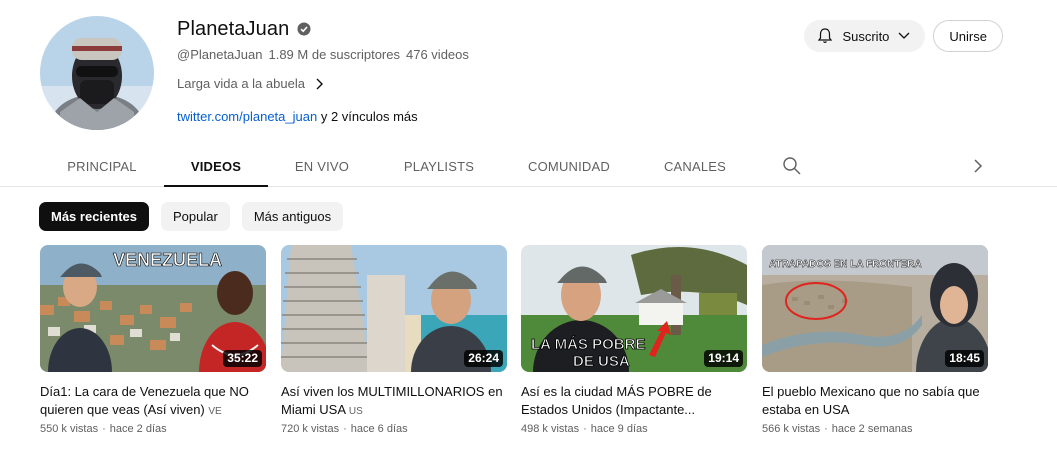 This screenshot has height=454, width=1057. Describe the element at coordinates (247, 116) in the screenshot. I see `twitter-link: twitter.com/planeta_juan` at that location.